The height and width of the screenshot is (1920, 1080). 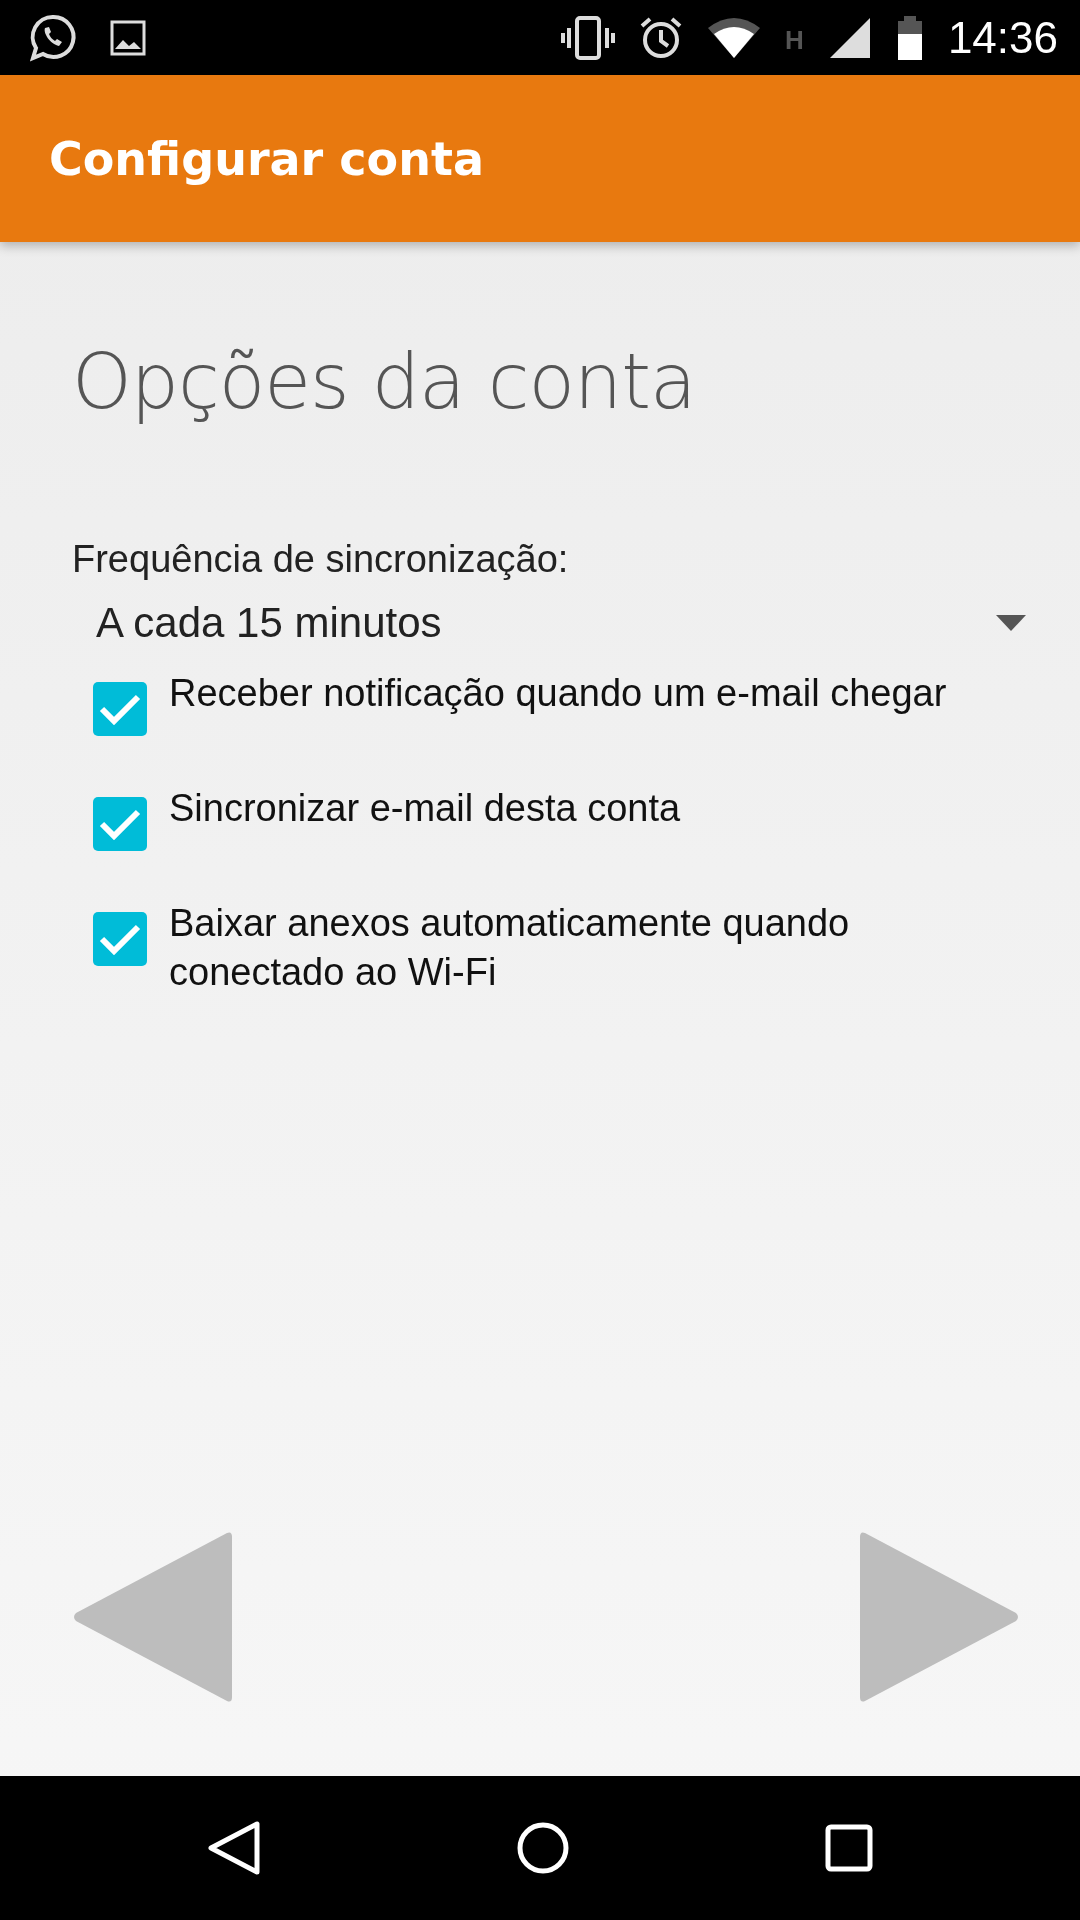 I want to click on recents-nav-button, so click(x=848, y=1848).